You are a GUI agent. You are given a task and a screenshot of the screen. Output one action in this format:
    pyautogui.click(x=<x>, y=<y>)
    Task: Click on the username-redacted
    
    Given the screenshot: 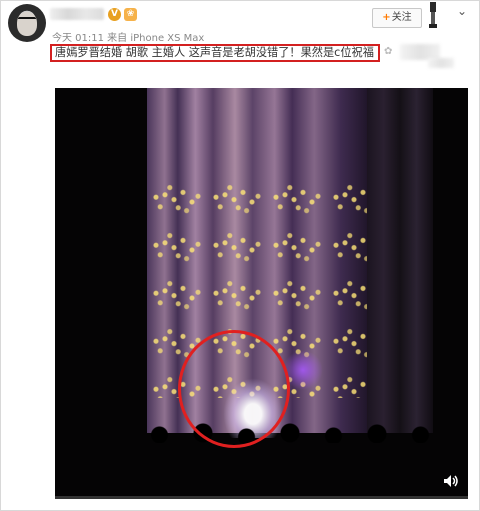 What is the action you would take?
    pyautogui.click(x=77, y=14)
    